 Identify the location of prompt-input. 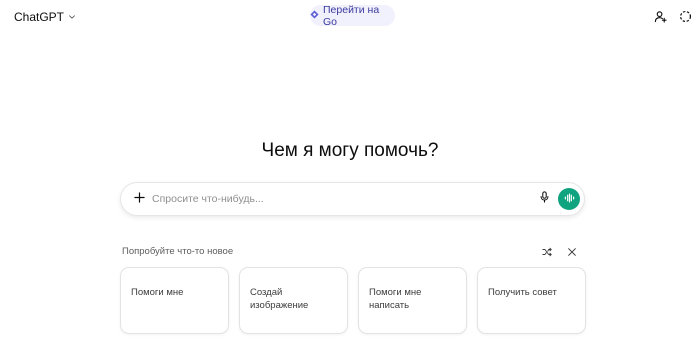
(337, 199).